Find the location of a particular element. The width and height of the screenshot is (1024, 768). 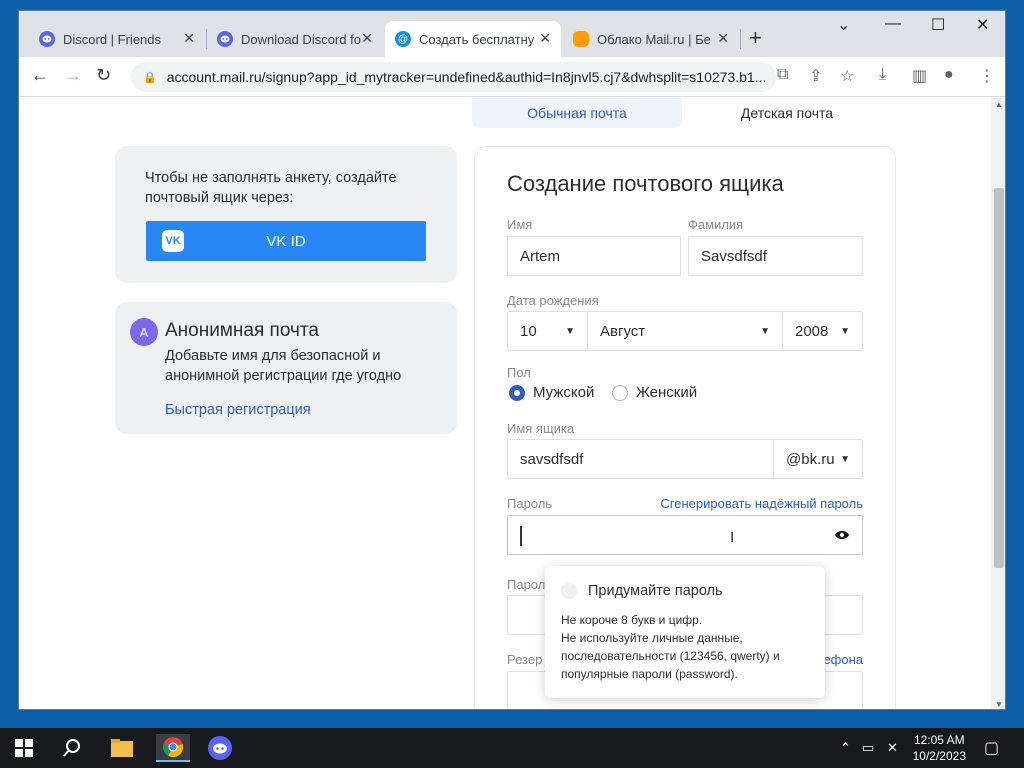

vk-logo-icon: VK is located at coordinates (173, 241).